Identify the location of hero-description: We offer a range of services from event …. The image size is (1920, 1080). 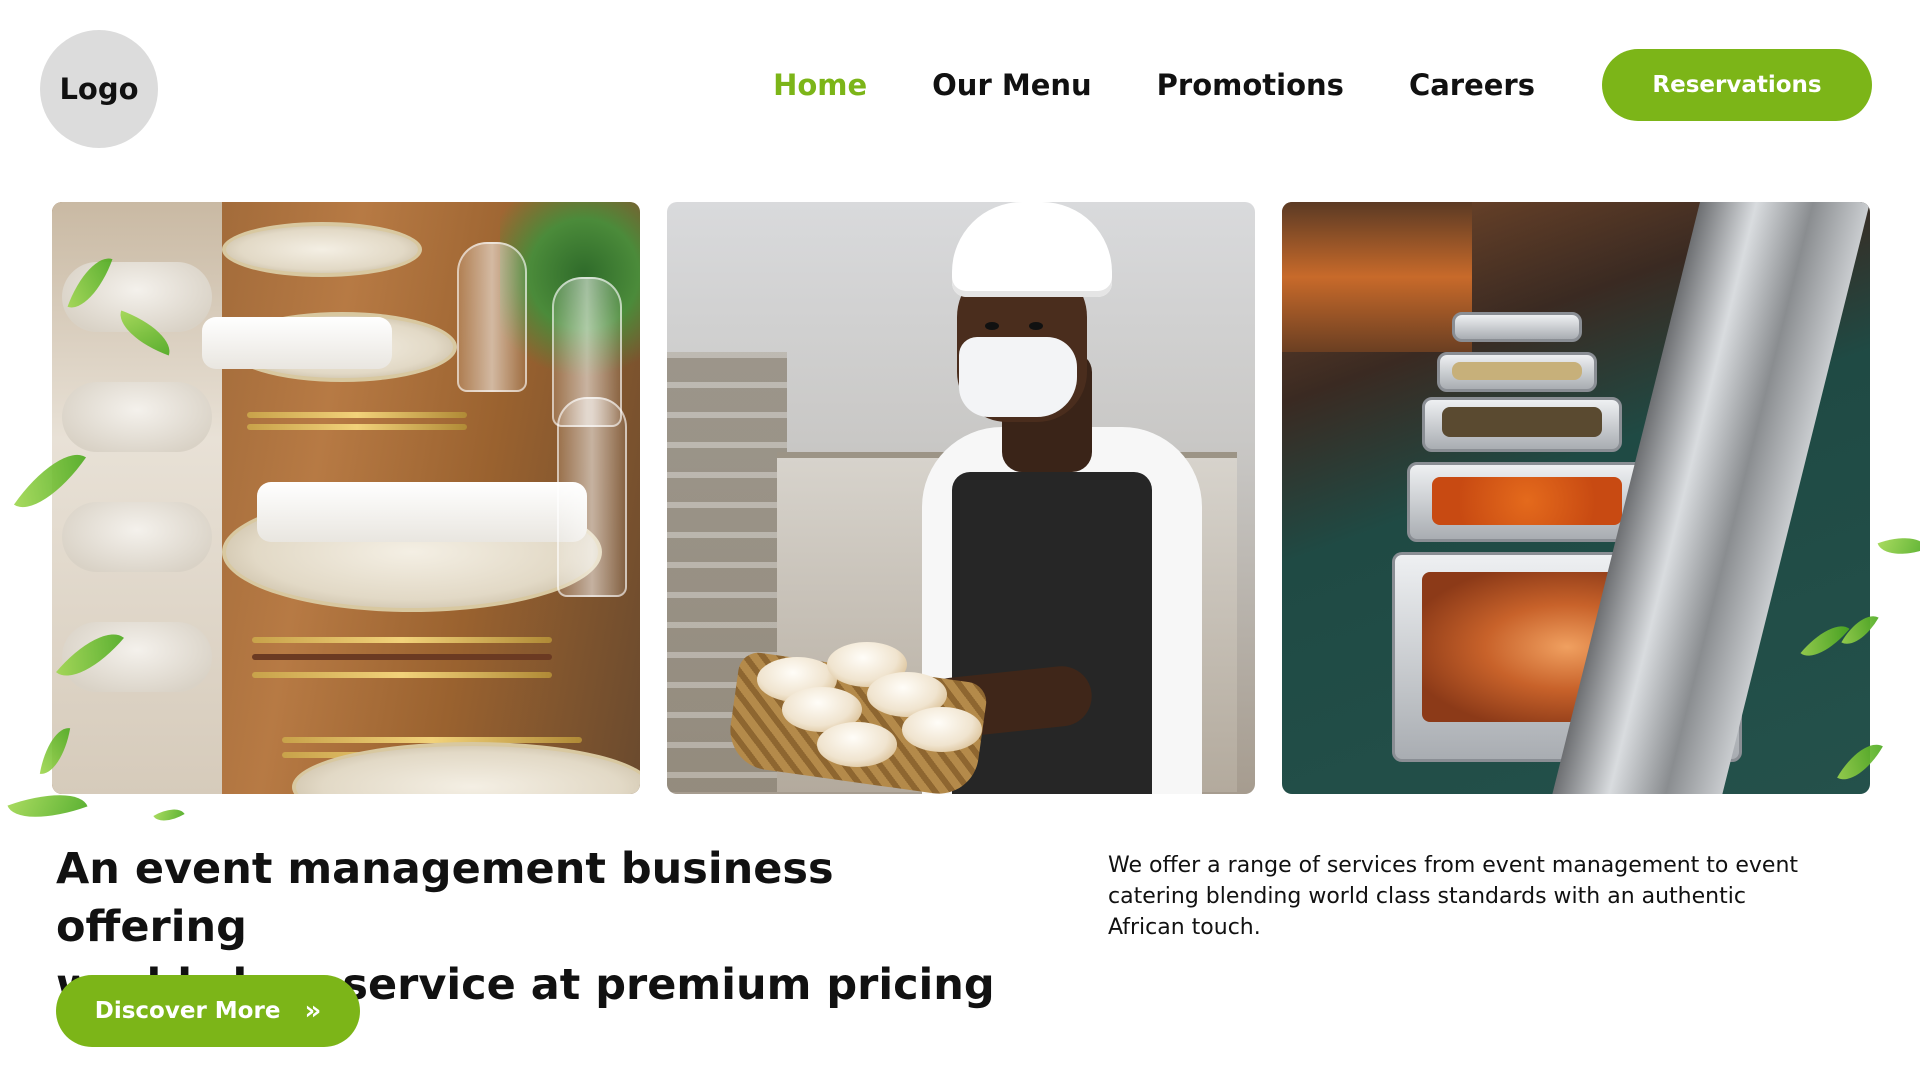
(1453, 896).